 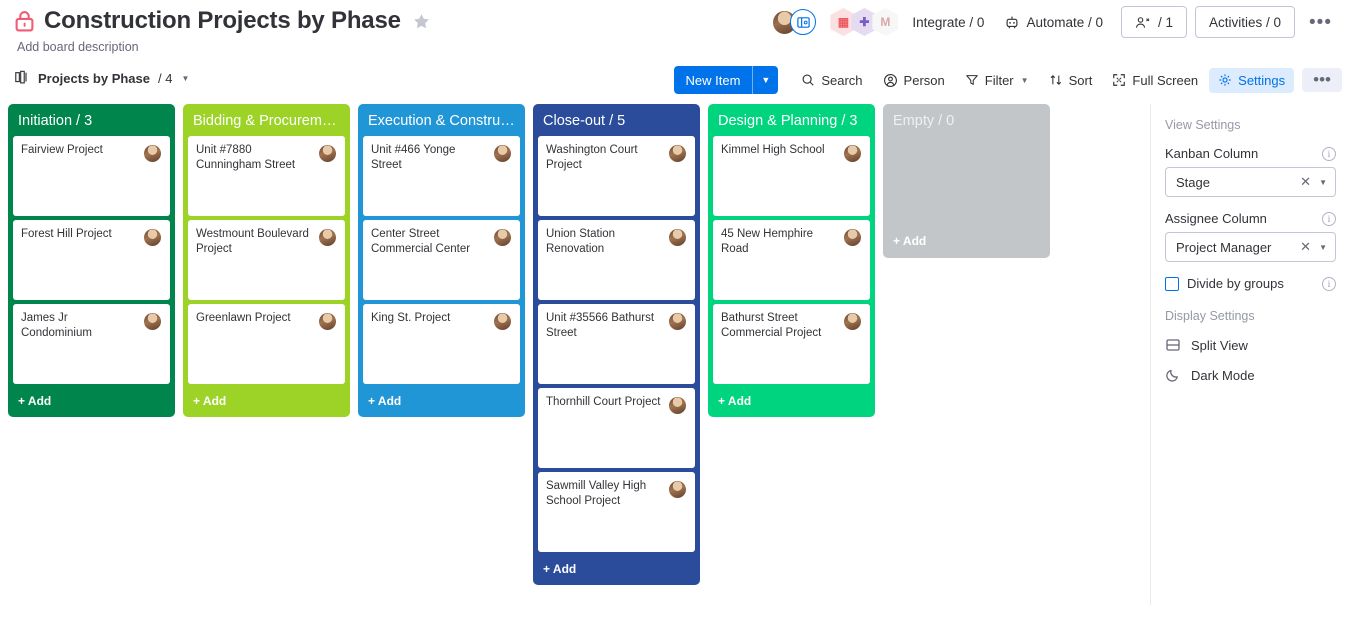 What do you see at coordinates (1172, 283) in the screenshot?
I see `divide-by-groups-checkbox` at bounding box center [1172, 283].